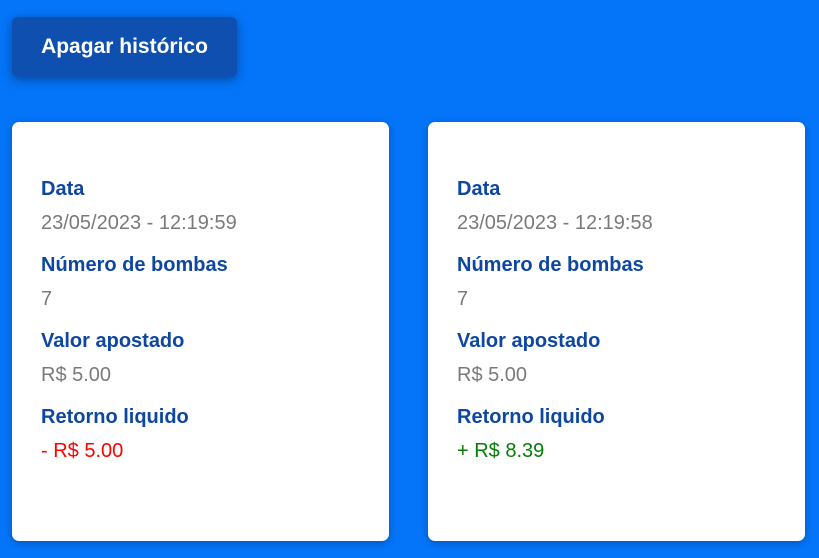 The width and height of the screenshot is (819, 558). I want to click on date-value: 23/05/2023 - 12:19:59, so click(139, 223).